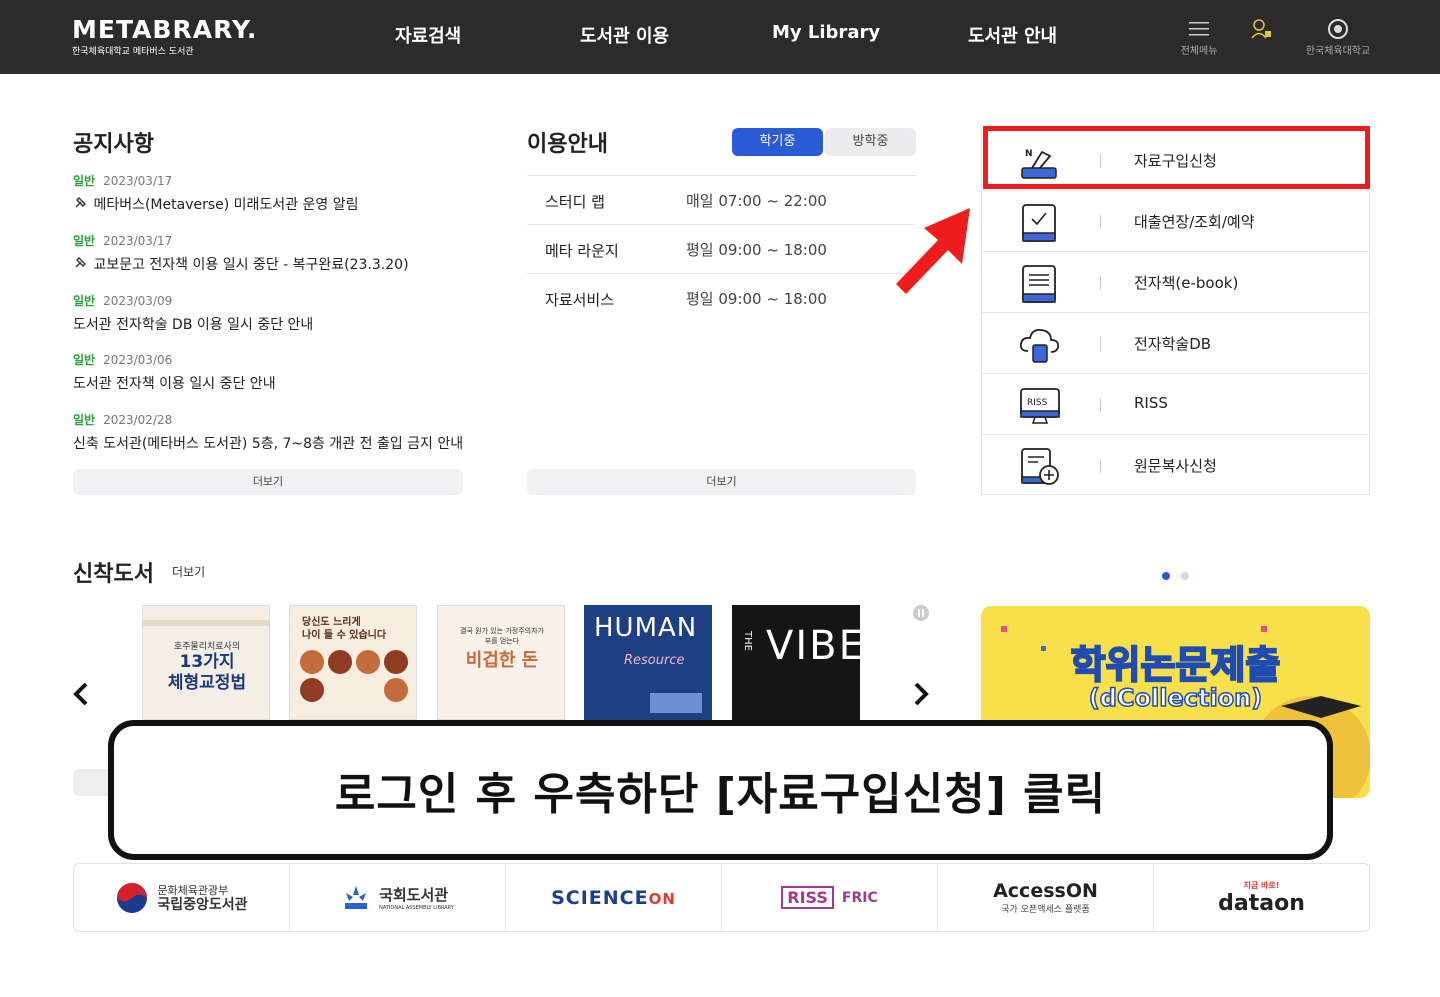 The height and width of the screenshot is (997, 1440). What do you see at coordinates (1173, 344) in the screenshot?
I see `quick-label: 전자학술DB` at bounding box center [1173, 344].